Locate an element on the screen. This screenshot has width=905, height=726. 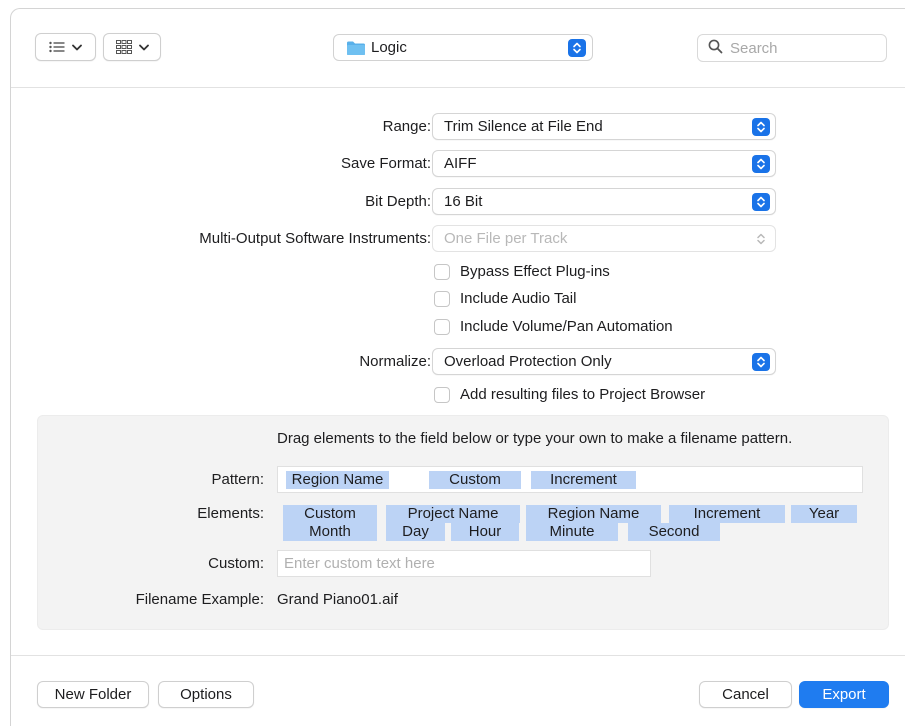
range-label: Range: is located at coordinates (406, 126).